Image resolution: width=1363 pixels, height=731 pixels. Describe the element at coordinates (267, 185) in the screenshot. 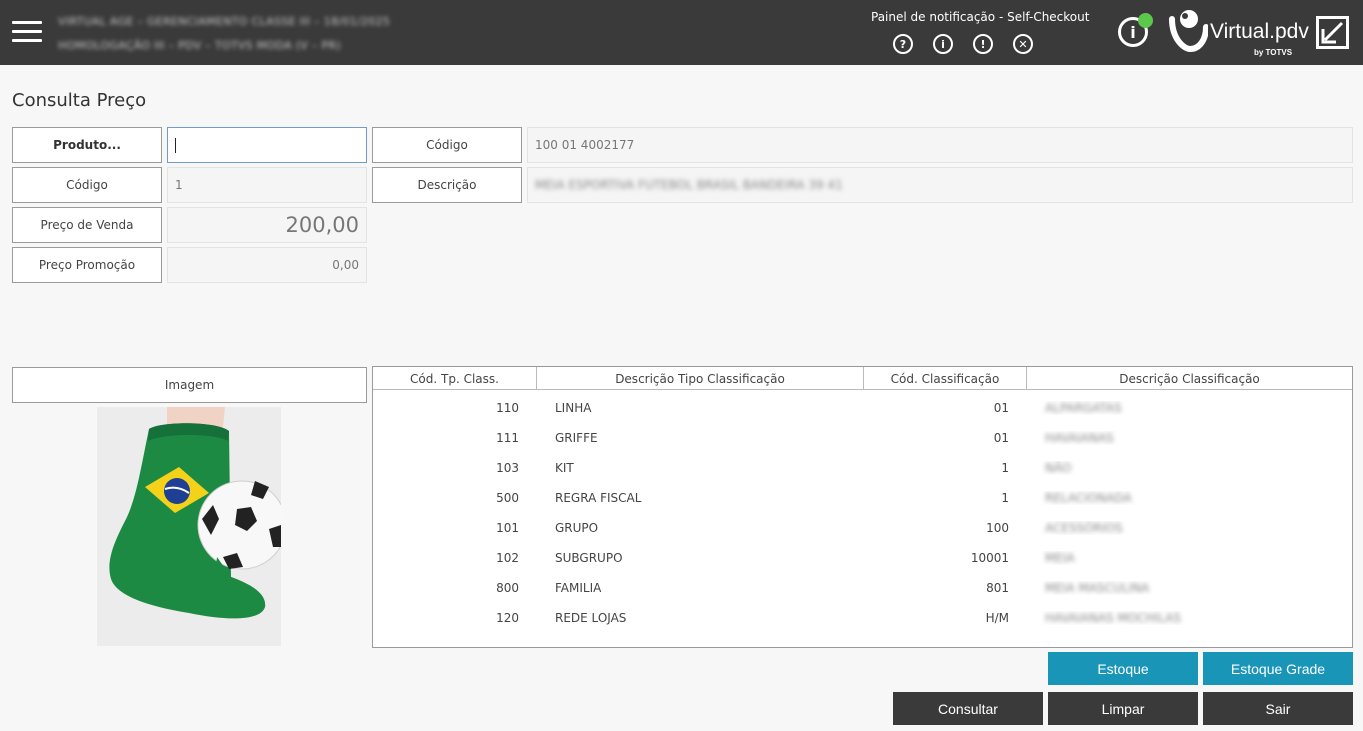

I see `codigo-field: 1` at that location.